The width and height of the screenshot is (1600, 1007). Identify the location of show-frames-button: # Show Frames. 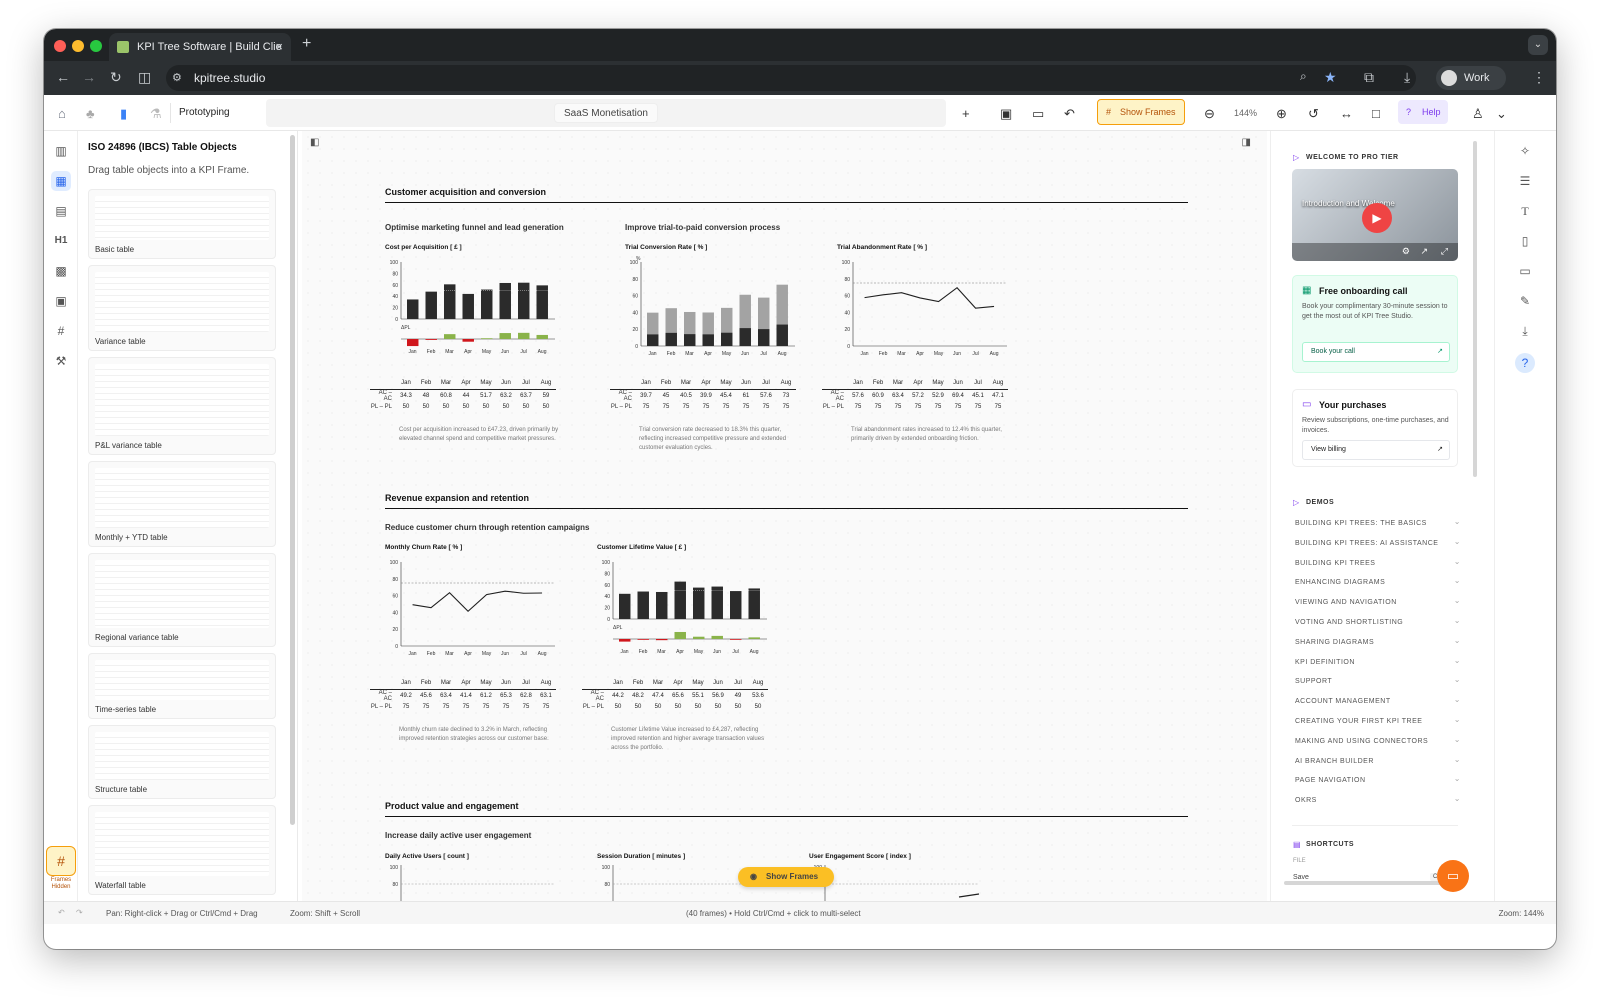
(1141, 112).